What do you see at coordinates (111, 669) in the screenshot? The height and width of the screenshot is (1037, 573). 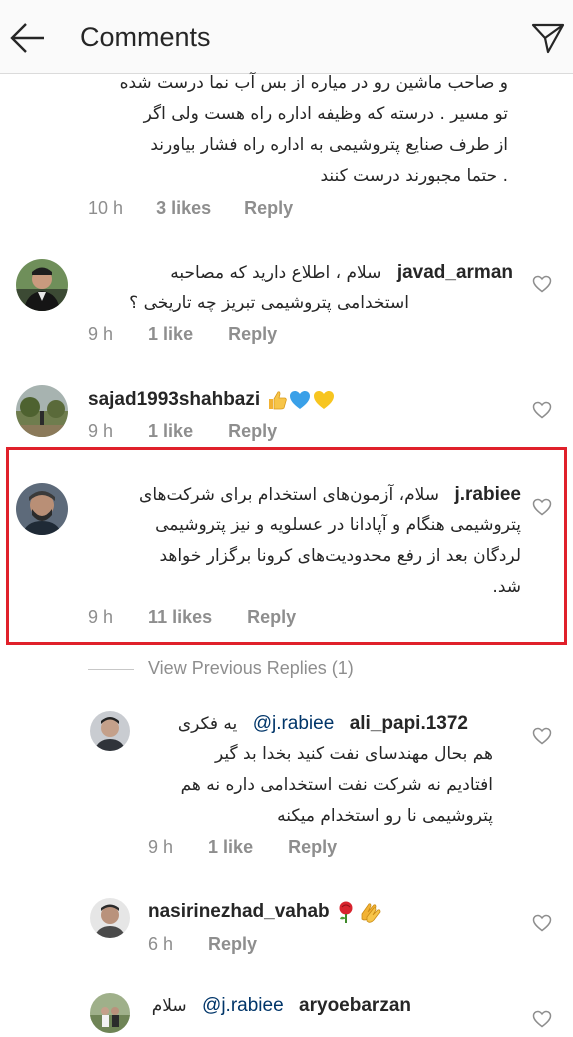 I see `divider` at bounding box center [111, 669].